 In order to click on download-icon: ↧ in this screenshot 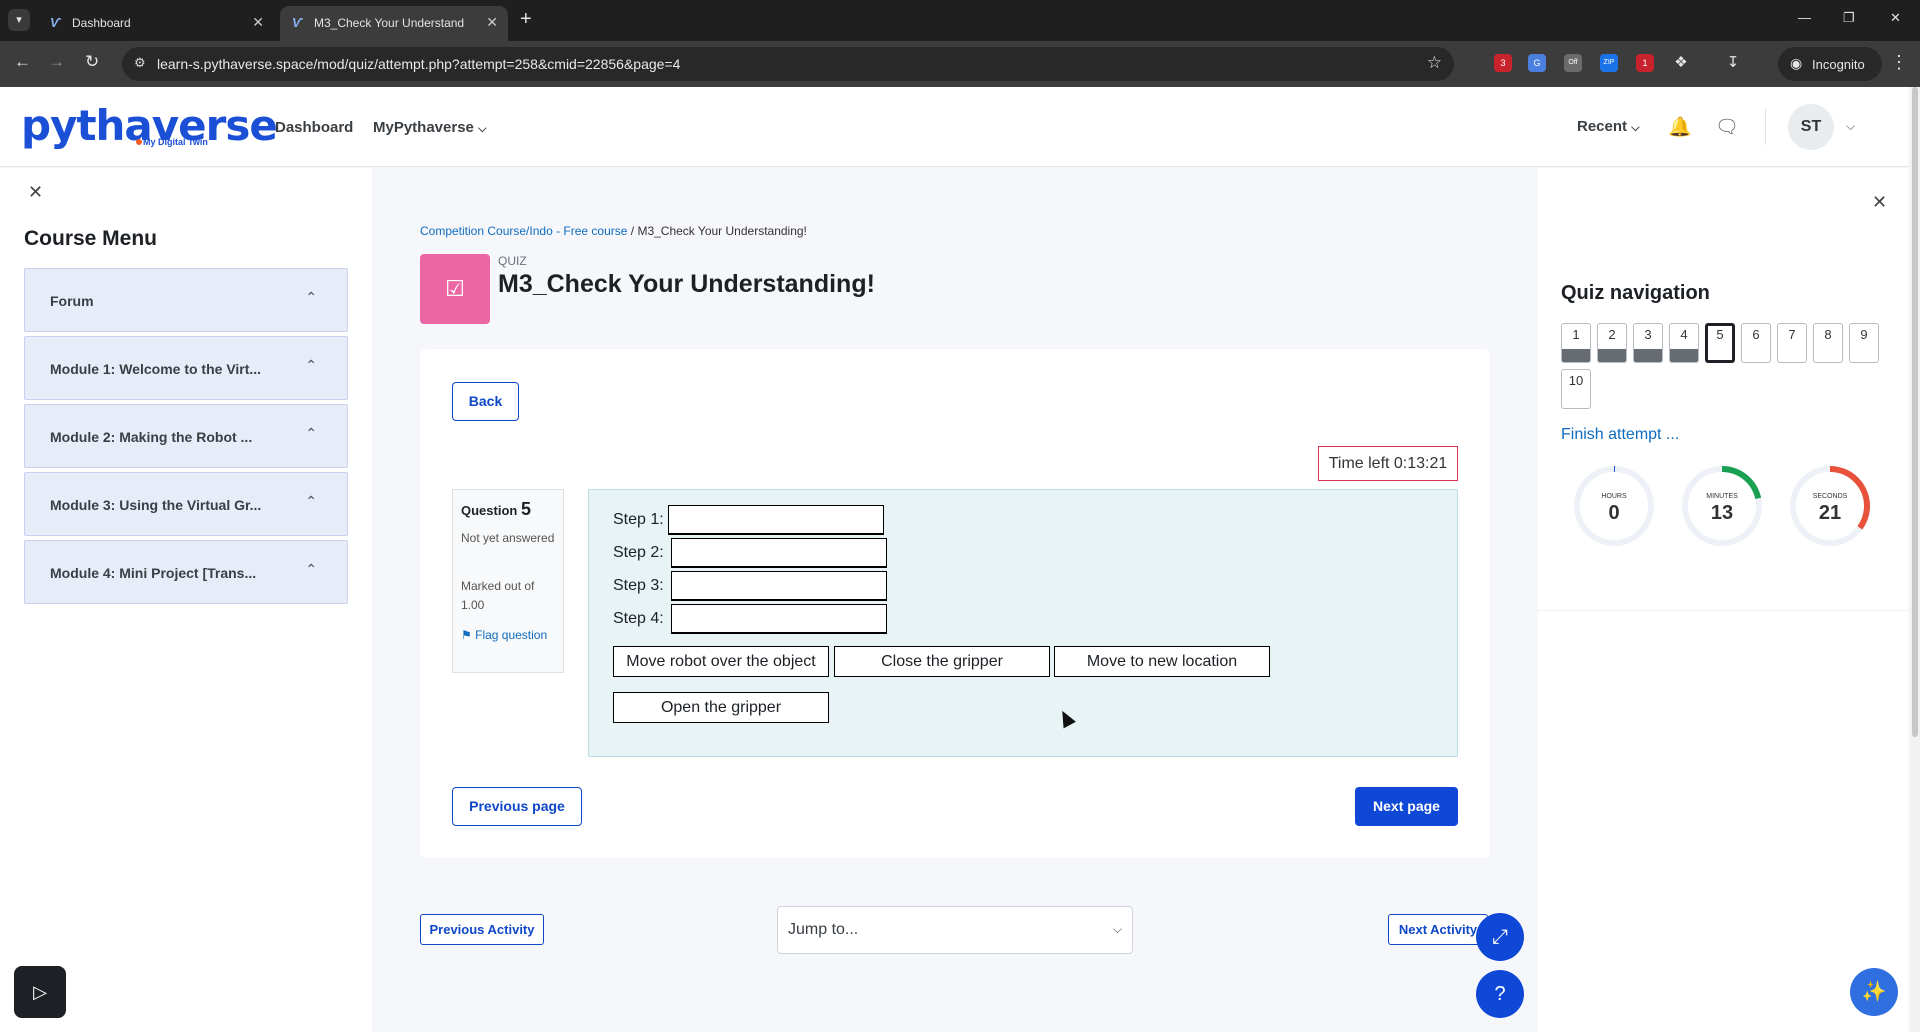, I will do `click(1733, 63)`.